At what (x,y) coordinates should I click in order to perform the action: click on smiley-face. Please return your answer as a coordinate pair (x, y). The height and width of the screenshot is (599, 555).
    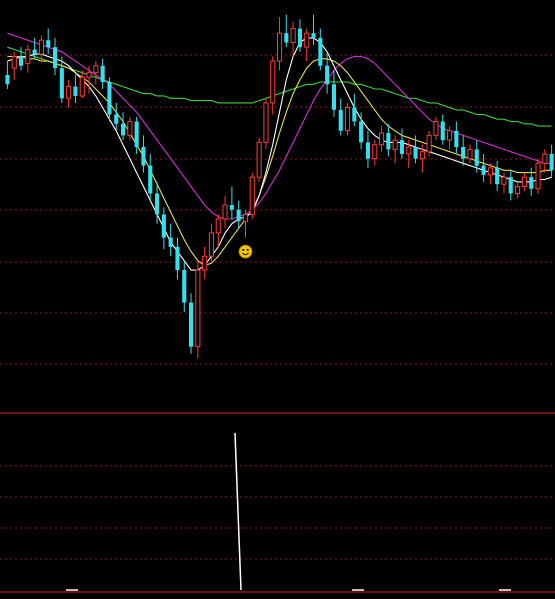
    Looking at the image, I should click on (245, 251).